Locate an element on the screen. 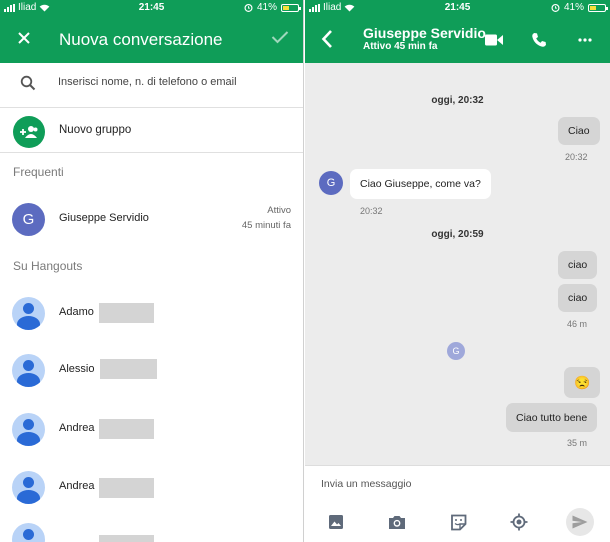  app-bar: Giuseppe Servidio Attivo 45 min fa is located at coordinates (457, 40).